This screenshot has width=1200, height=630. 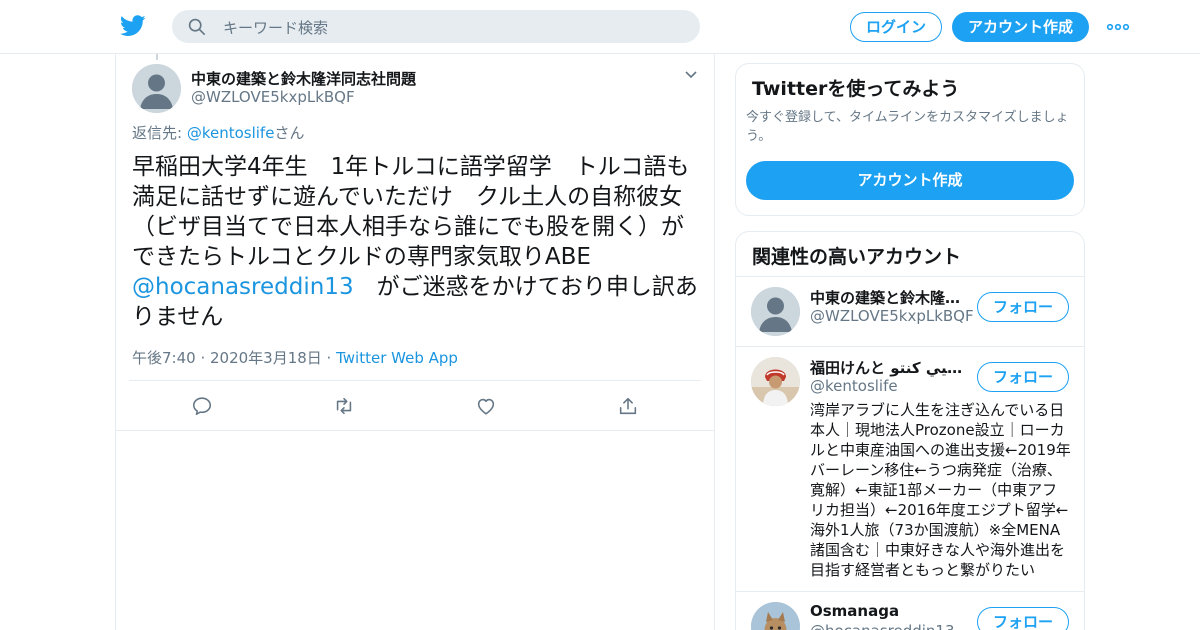 I want to click on reply-mention-link: @kentoslife, so click(x=231, y=133).